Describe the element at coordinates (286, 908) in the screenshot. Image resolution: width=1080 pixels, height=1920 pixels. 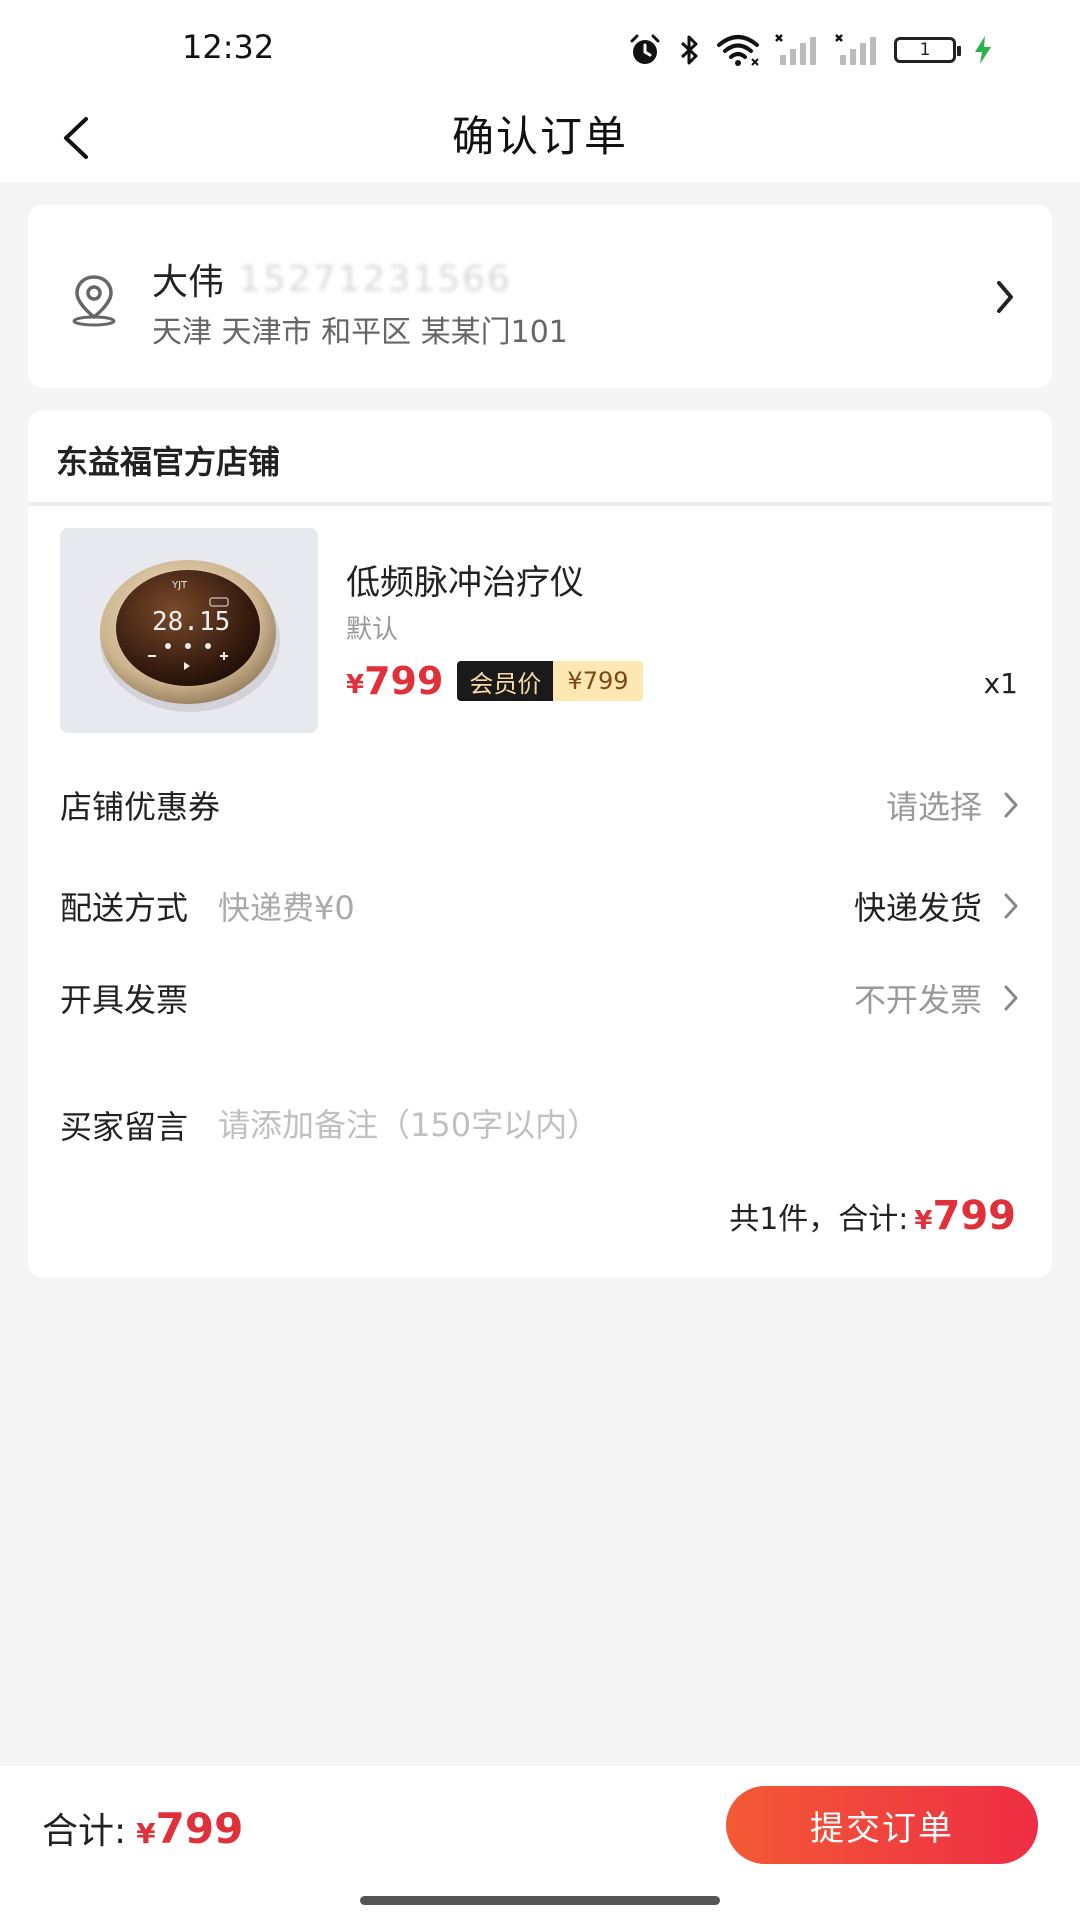
I see `delivery-fee: 快递费¥0` at that location.